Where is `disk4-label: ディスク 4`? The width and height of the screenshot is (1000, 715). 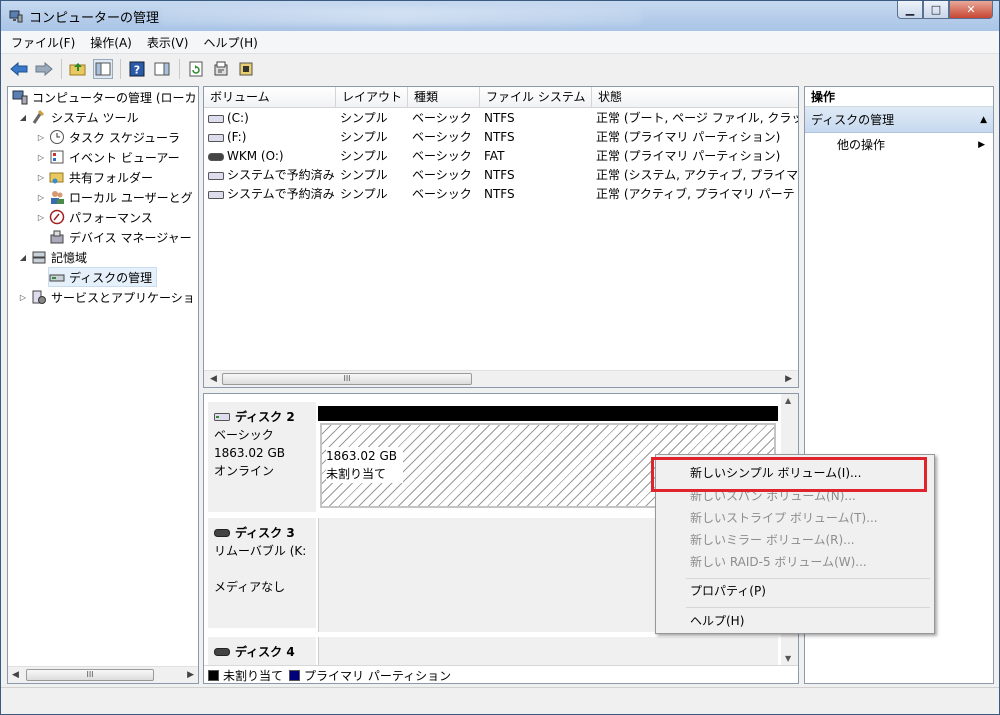 disk4-label: ディスク 4 is located at coordinates (262, 651).